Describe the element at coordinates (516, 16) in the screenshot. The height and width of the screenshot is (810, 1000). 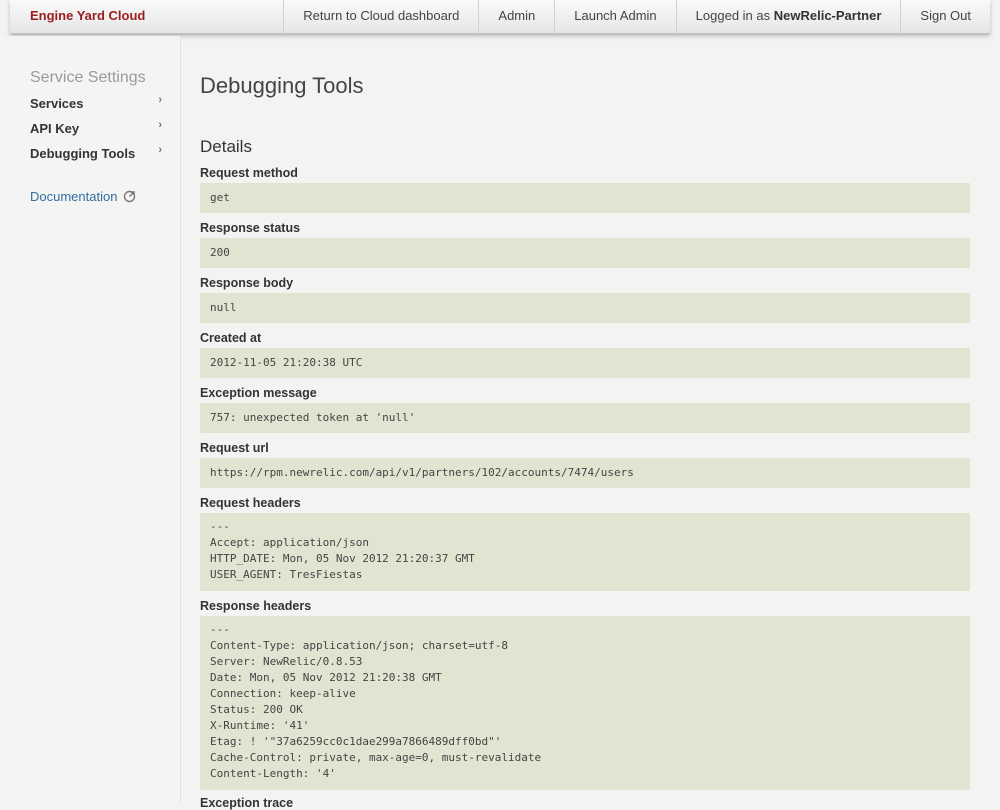
I see `admin-link: Admin` at that location.